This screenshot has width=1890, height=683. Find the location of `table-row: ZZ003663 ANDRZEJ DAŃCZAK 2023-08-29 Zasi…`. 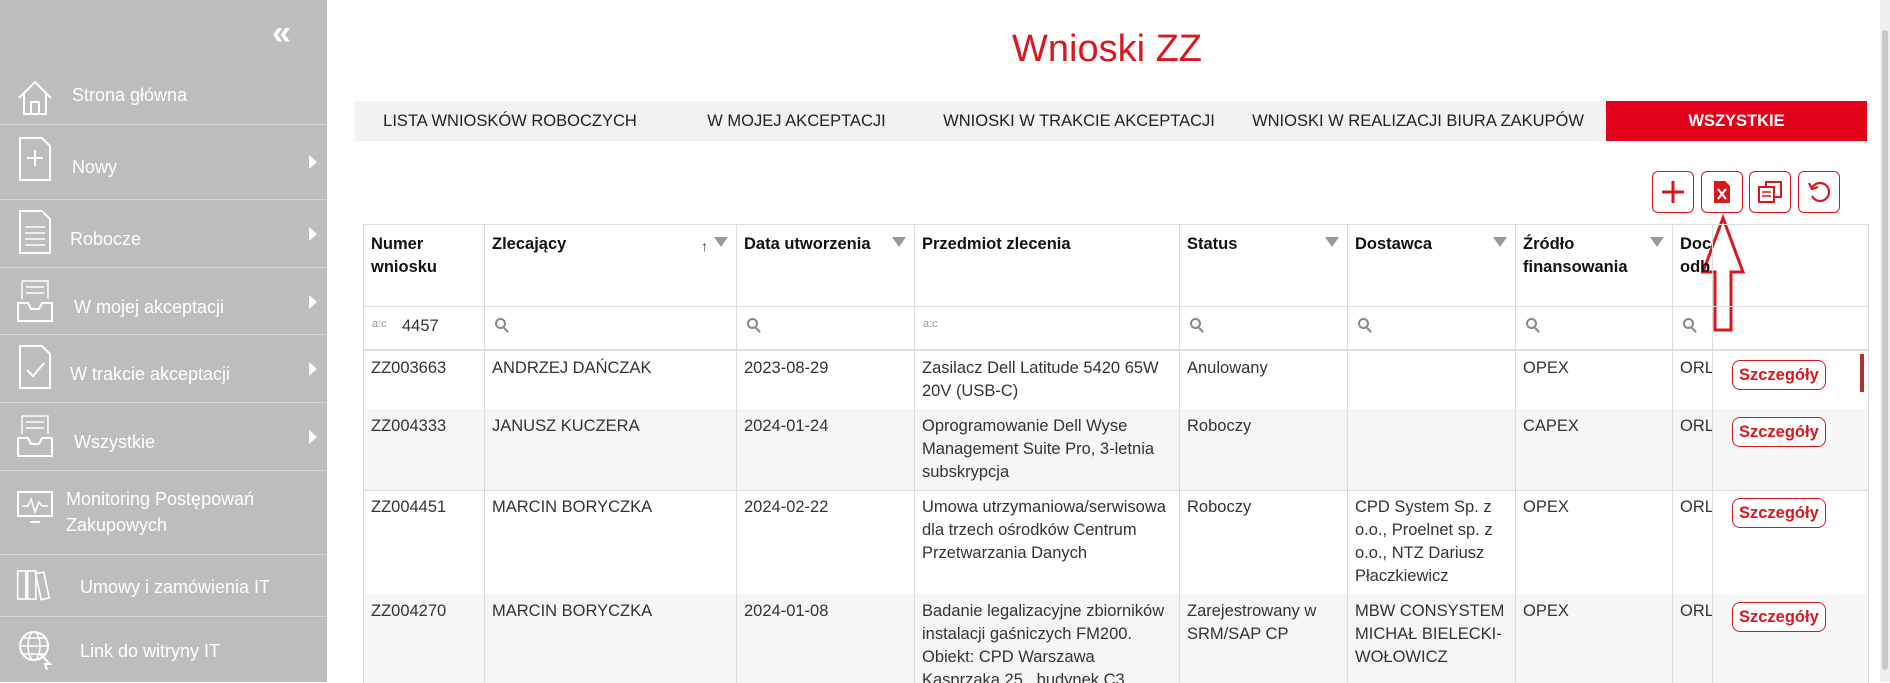

table-row: ZZ003663 ANDRZEJ DAŃCZAK 2023-08-29 Zasi… is located at coordinates (1116, 380).